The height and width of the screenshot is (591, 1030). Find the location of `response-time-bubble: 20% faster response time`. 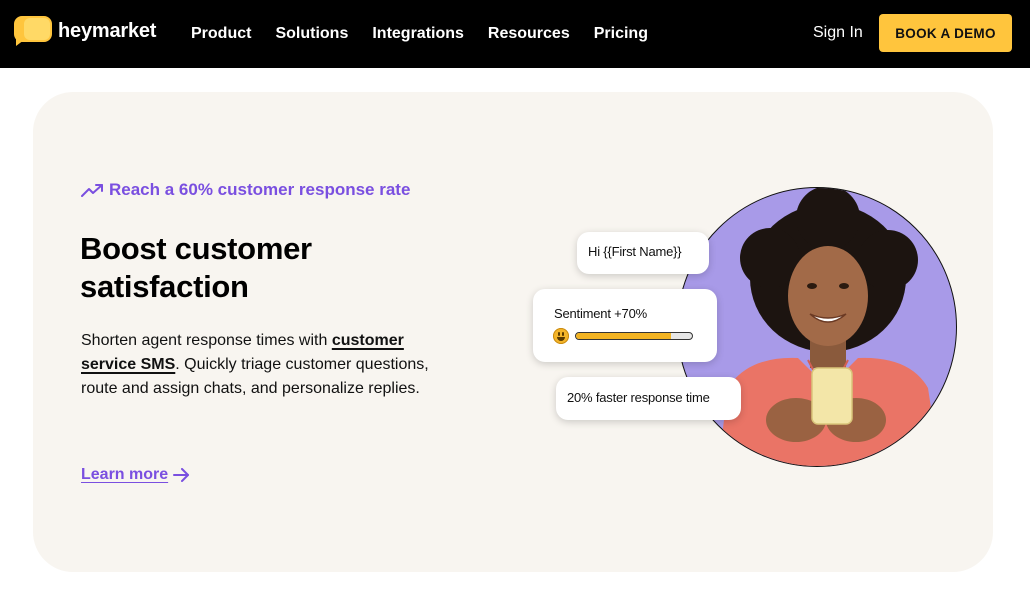

response-time-bubble: 20% faster response time is located at coordinates (648, 398).